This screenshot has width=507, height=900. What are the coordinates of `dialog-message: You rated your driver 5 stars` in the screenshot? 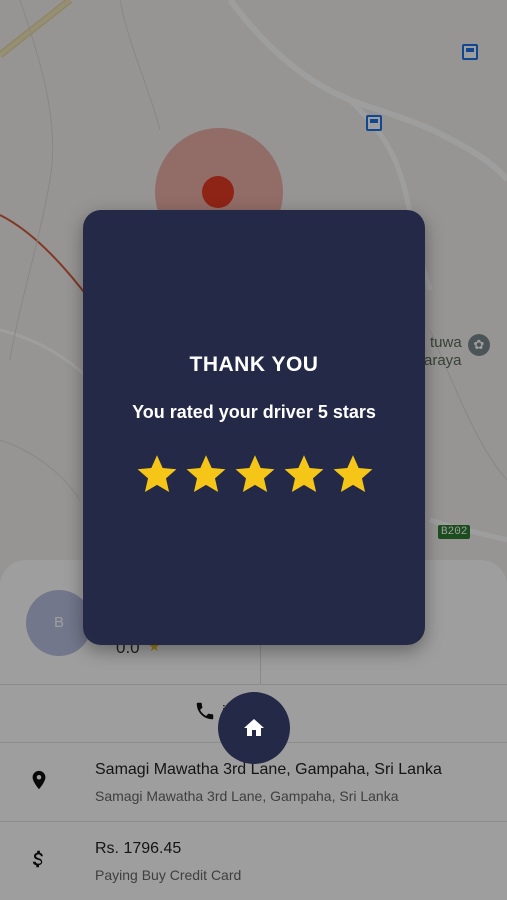 It's located at (254, 412).